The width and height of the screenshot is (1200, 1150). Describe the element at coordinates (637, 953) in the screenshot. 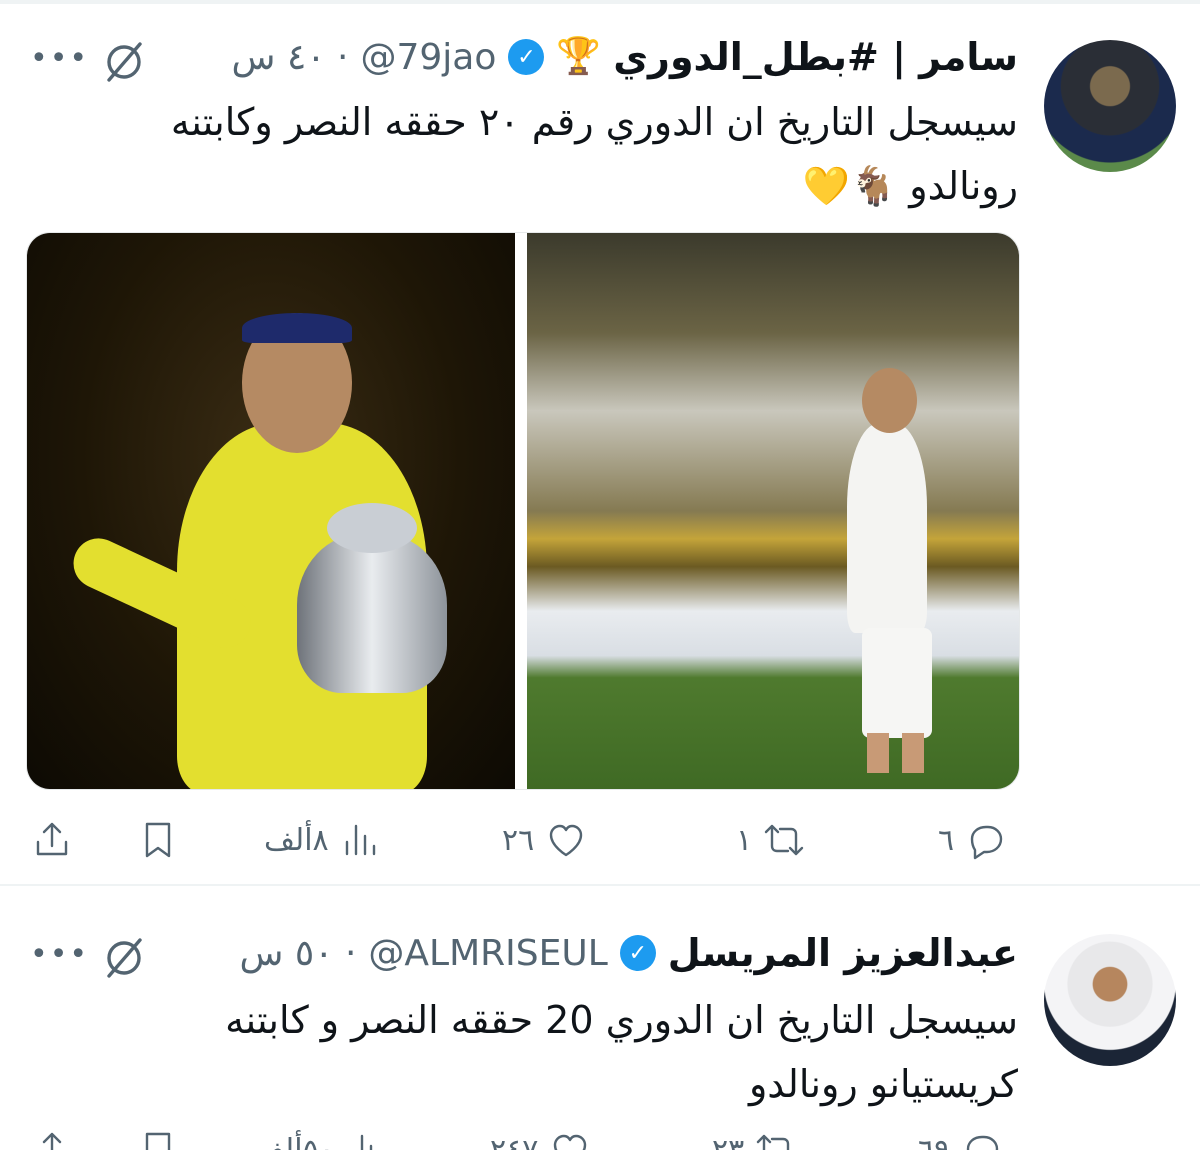

I see `verified-badge-icon: ✓` at that location.